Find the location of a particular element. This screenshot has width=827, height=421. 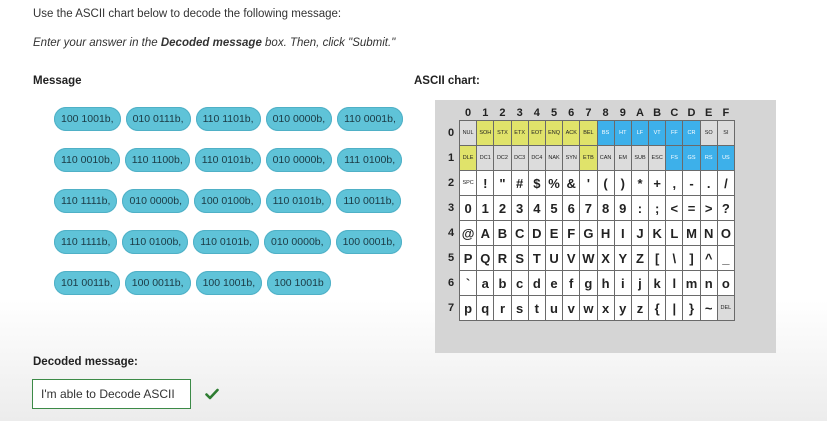

row-header: 1 is located at coordinates (451, 158).